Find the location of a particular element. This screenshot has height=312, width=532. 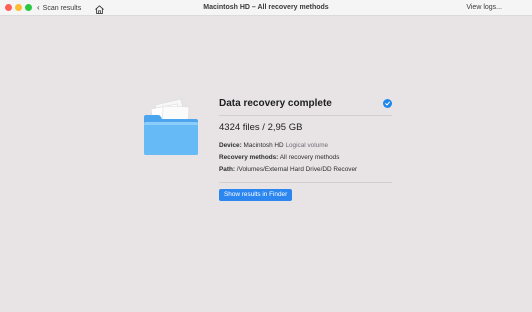

maximize-window-button is located at coordinates (28, 7).